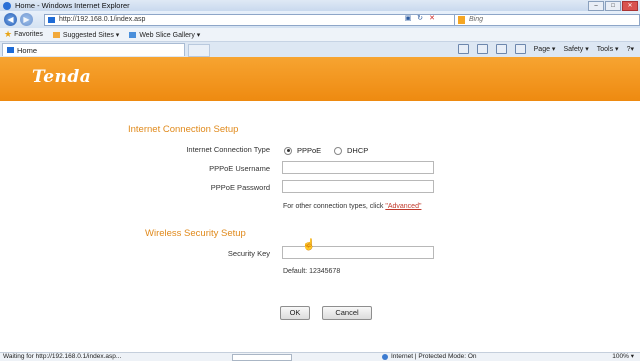 The height and width of the screenshot is (361, 640). Describe the element at coordinates (463, 49) in the screenshot. I see `home-icon` at that location.